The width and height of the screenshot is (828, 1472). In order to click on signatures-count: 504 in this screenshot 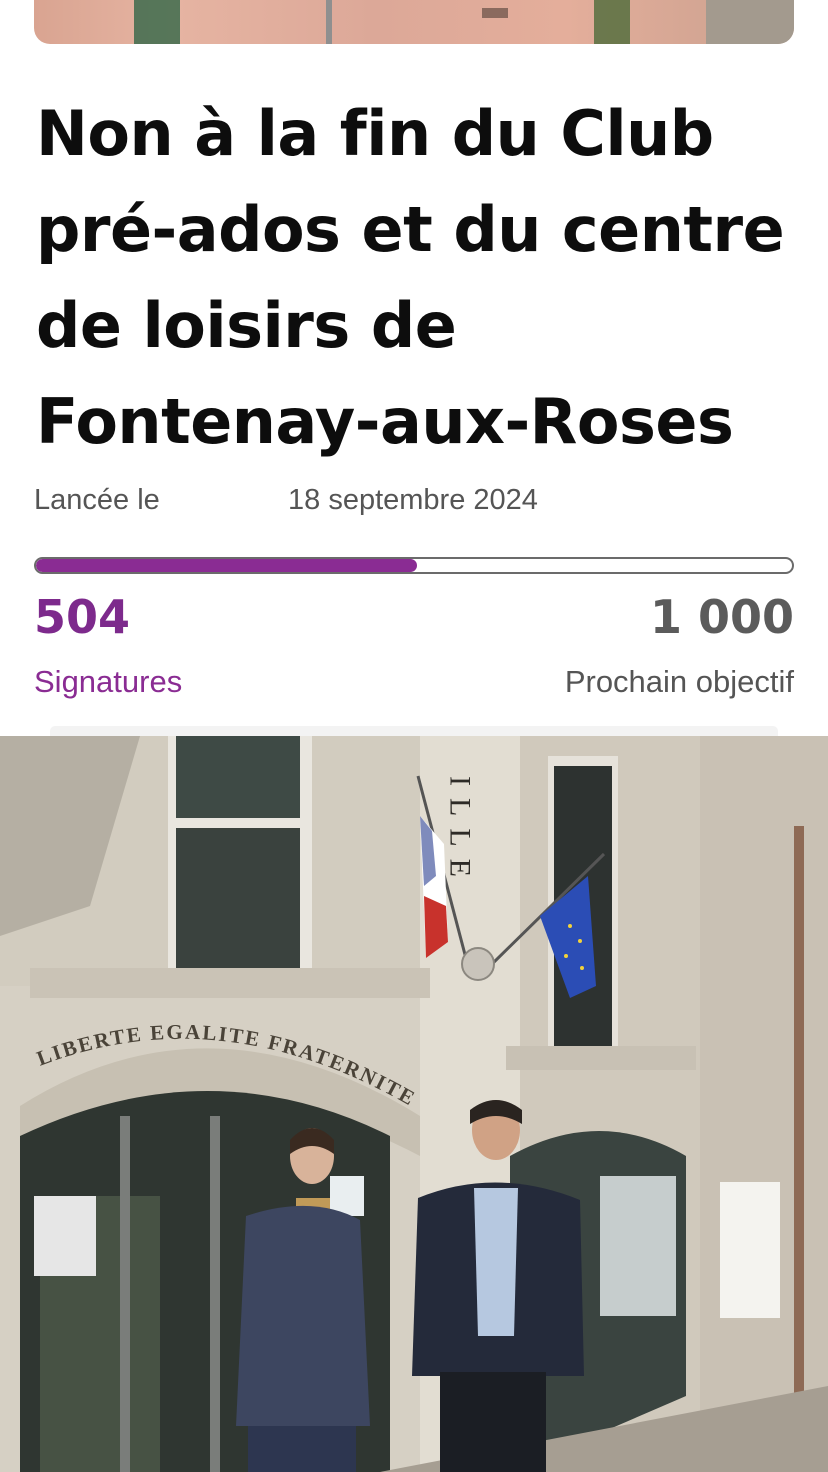, I will do `click(82, 617)`.